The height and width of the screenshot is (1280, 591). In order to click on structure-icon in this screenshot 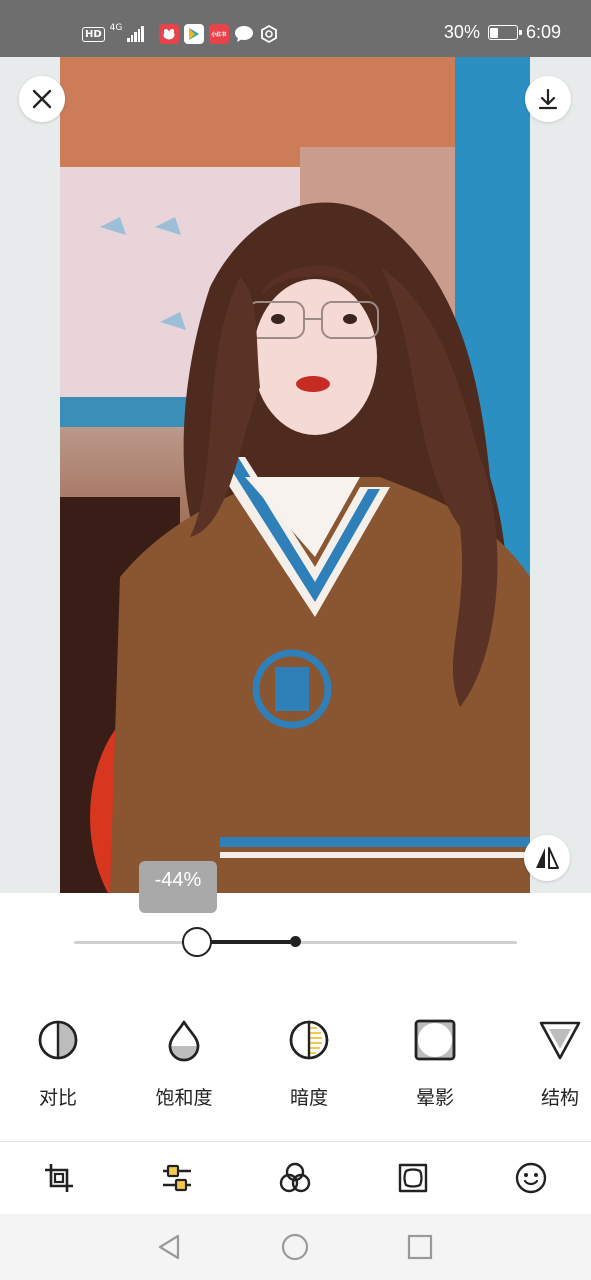, I will do `click(560, 1040)`.